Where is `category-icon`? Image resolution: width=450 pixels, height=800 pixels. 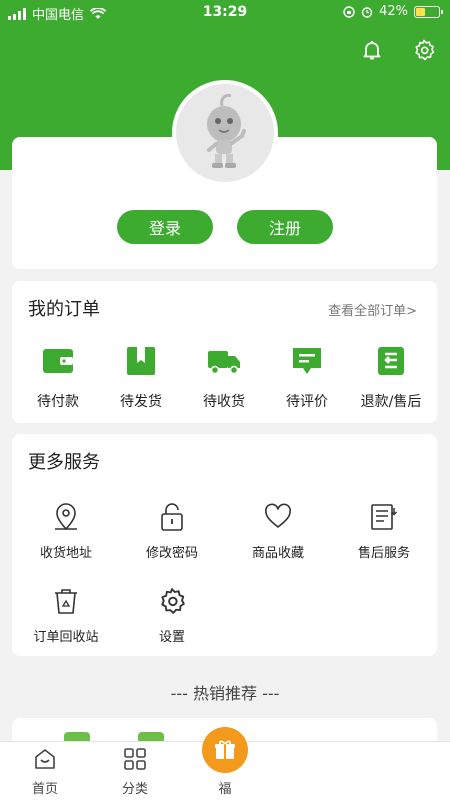 category-icon is located at coordinates (135, 759).